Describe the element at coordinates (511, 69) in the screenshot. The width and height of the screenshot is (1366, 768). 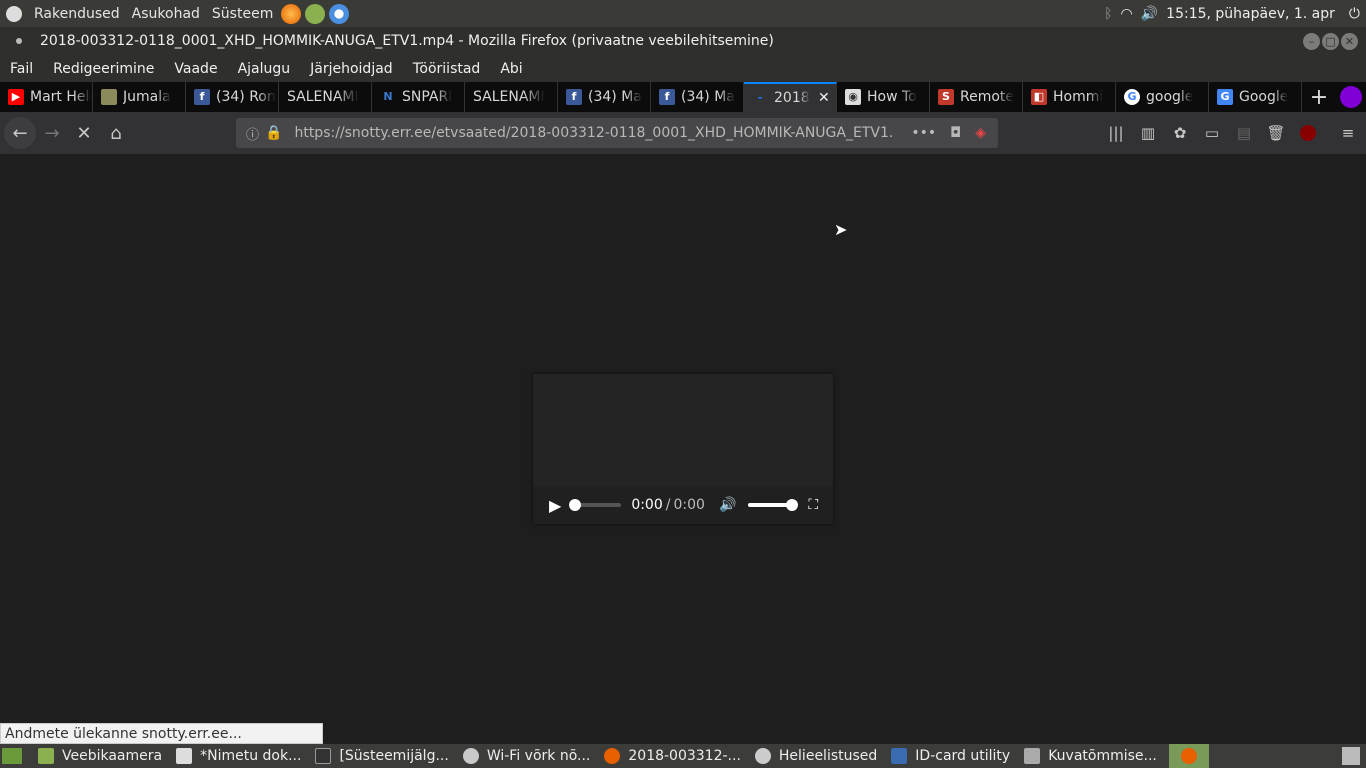
I see `menu-abi: Abi` at that location.